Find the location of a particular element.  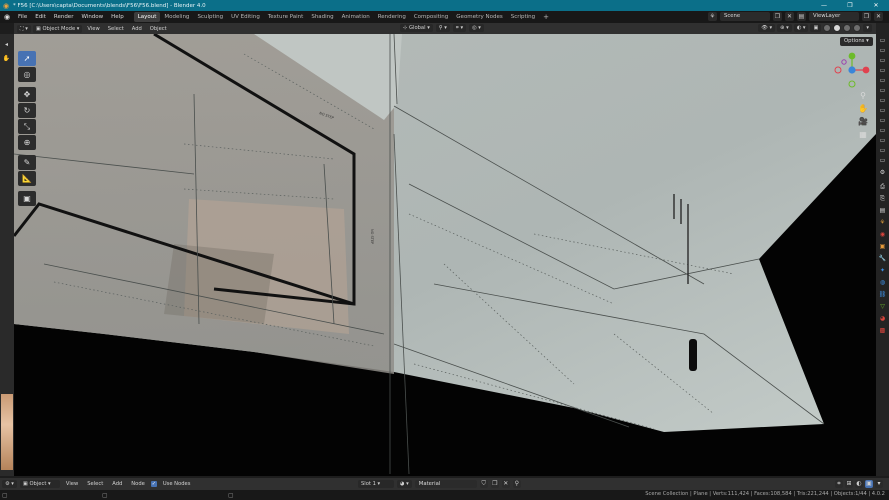

pivot-dropdown: ⚲ ▾ is located at coordinates (442, 28).